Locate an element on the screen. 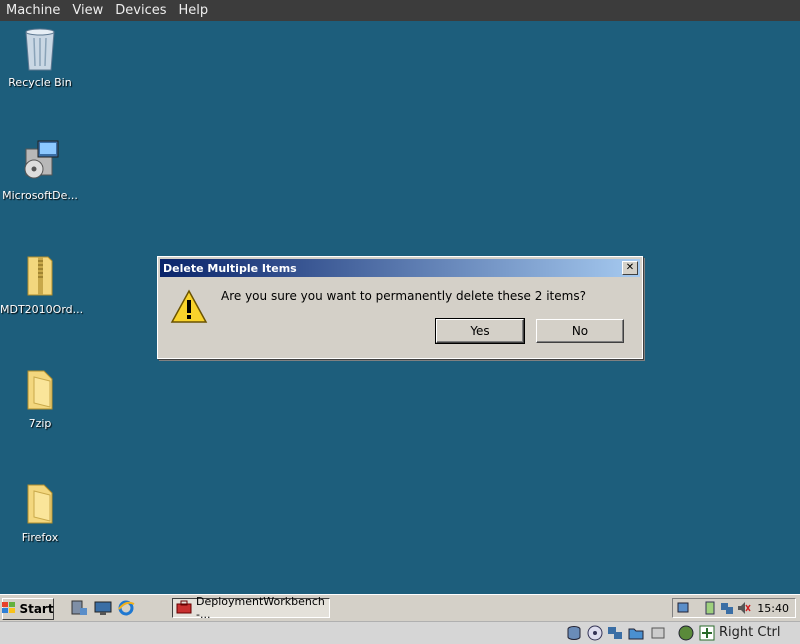 The width and height of the screenshot is (800, 644). shared-folders-icon is located at coordinates (636, 633).